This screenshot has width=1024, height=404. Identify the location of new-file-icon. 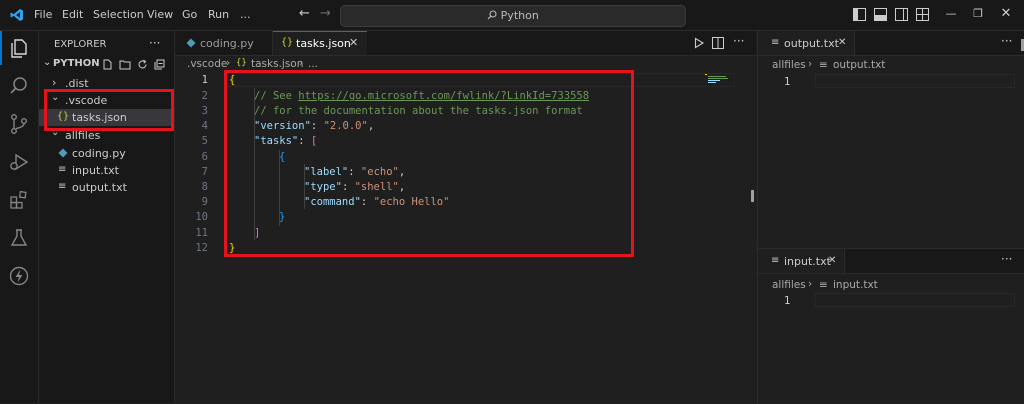
(107, 64).